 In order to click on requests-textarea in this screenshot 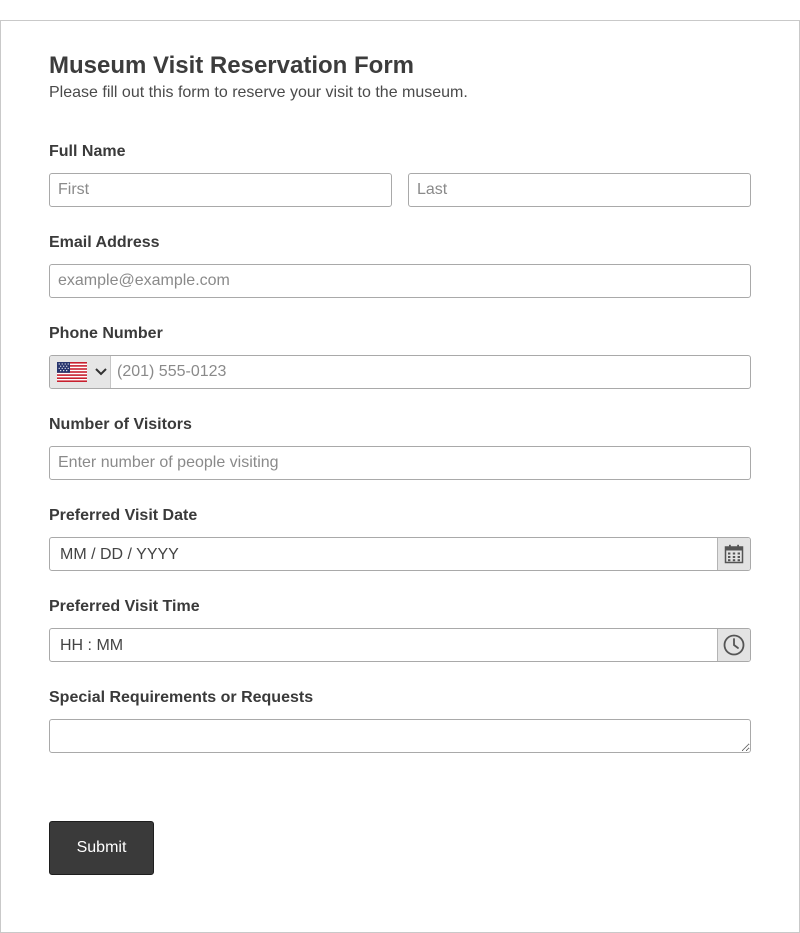, I will do `click(400, 736)`.